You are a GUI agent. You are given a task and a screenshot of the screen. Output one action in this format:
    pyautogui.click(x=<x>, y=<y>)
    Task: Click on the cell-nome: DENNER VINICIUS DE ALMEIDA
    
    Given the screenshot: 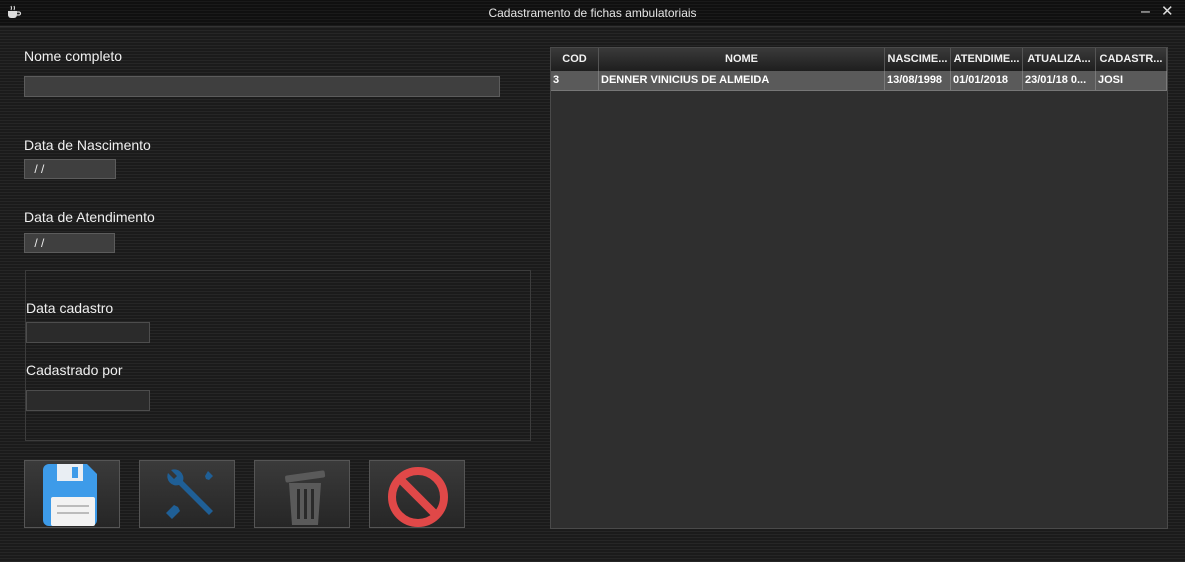 What is the action you would take?
    pyautogui.click(x=742, y=80)
    